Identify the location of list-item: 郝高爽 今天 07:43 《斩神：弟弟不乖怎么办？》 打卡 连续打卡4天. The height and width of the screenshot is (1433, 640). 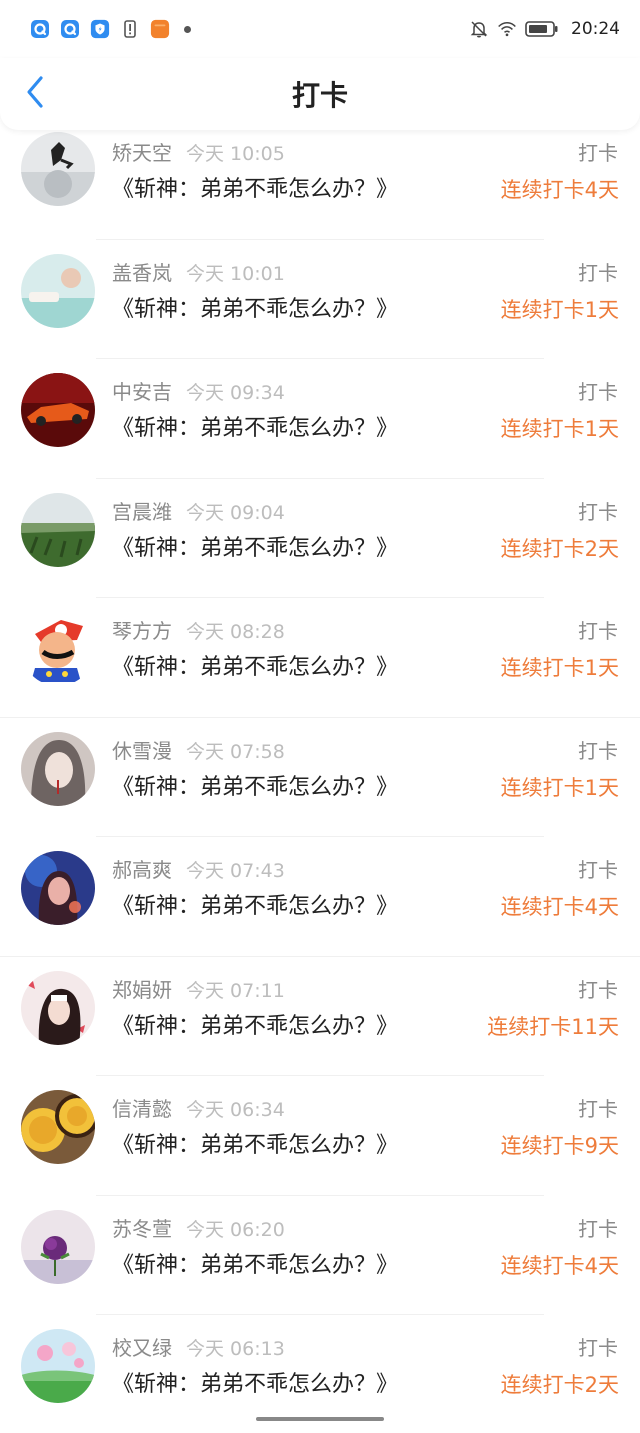
(320, 897).